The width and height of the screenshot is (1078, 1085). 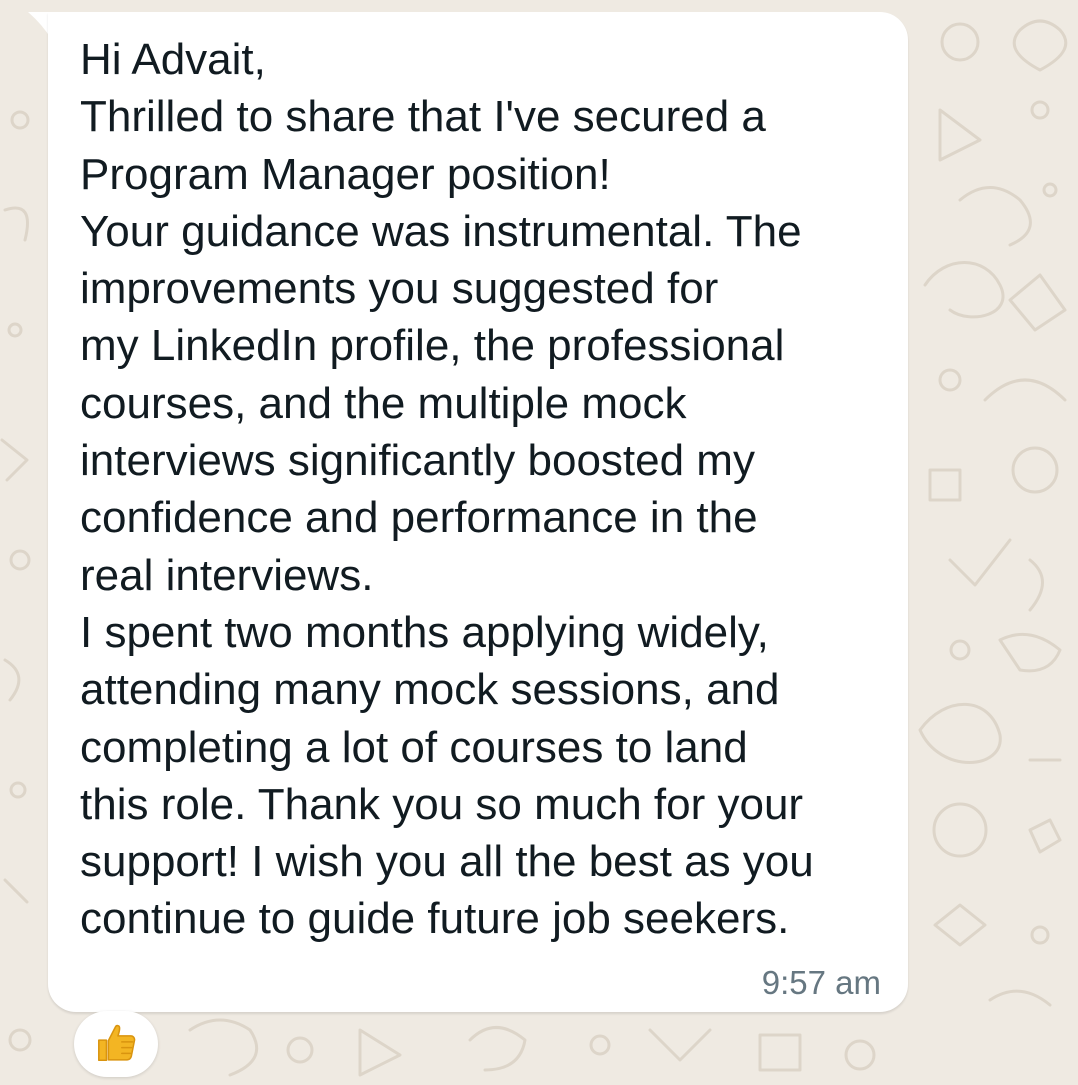 I want to click on message-line: improvements you suggested for, so click(x=399, y=289).